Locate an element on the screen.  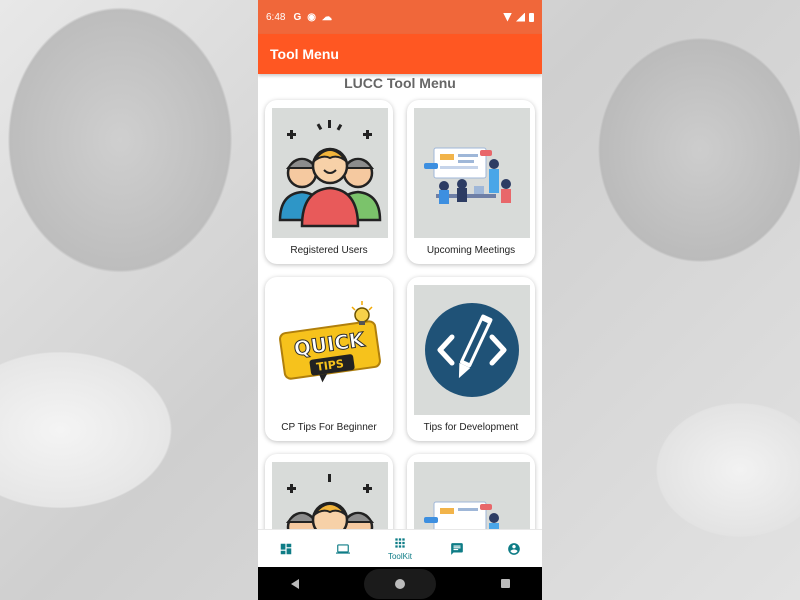
signal-icon is located at coordinates (520, 17).